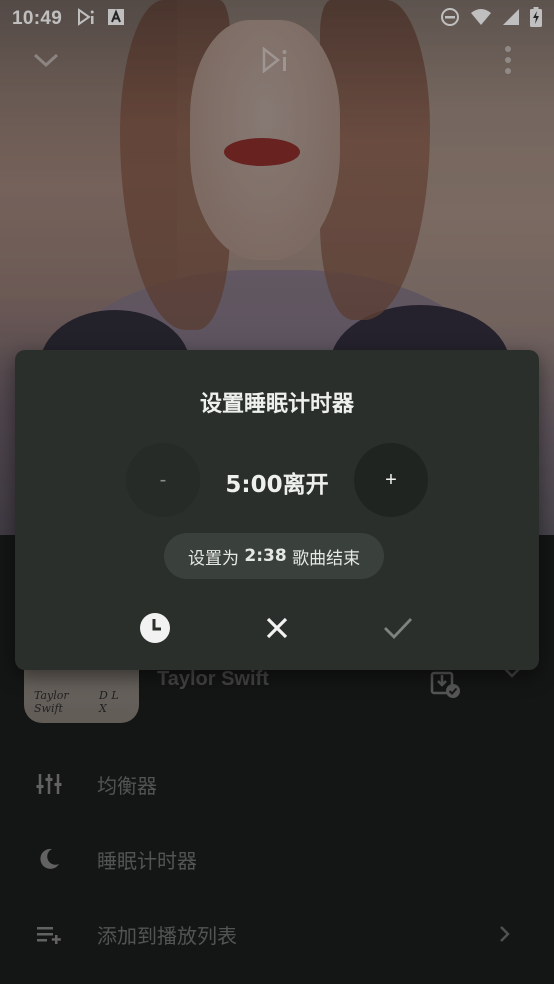 The image size is (554, 984). I want to click on wifi-icon, so click(481, 19).